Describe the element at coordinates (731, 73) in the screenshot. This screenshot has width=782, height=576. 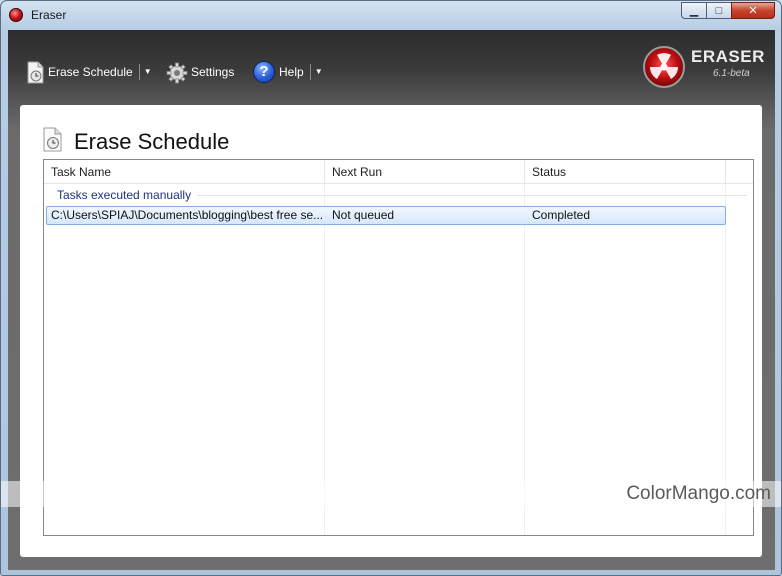
I see `logo-version: 6.1-beta` at that location.